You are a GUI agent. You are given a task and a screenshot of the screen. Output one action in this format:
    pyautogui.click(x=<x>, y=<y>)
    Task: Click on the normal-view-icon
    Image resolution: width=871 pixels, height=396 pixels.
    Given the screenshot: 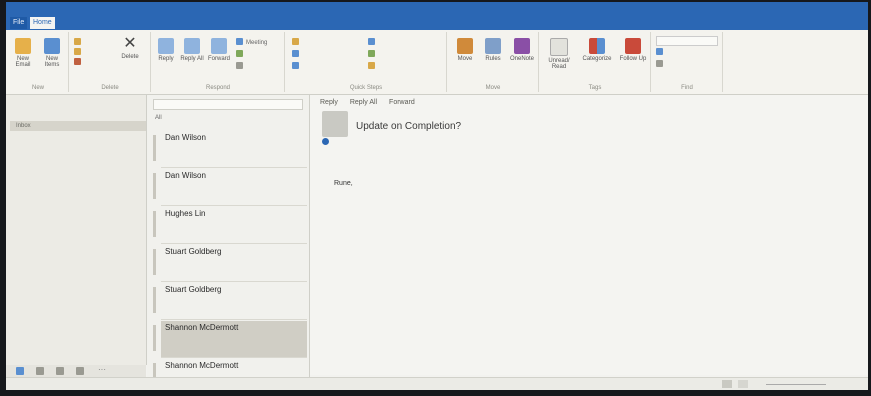 What is the action you would take?
    pyautogui.click(x=727, y=384)
    